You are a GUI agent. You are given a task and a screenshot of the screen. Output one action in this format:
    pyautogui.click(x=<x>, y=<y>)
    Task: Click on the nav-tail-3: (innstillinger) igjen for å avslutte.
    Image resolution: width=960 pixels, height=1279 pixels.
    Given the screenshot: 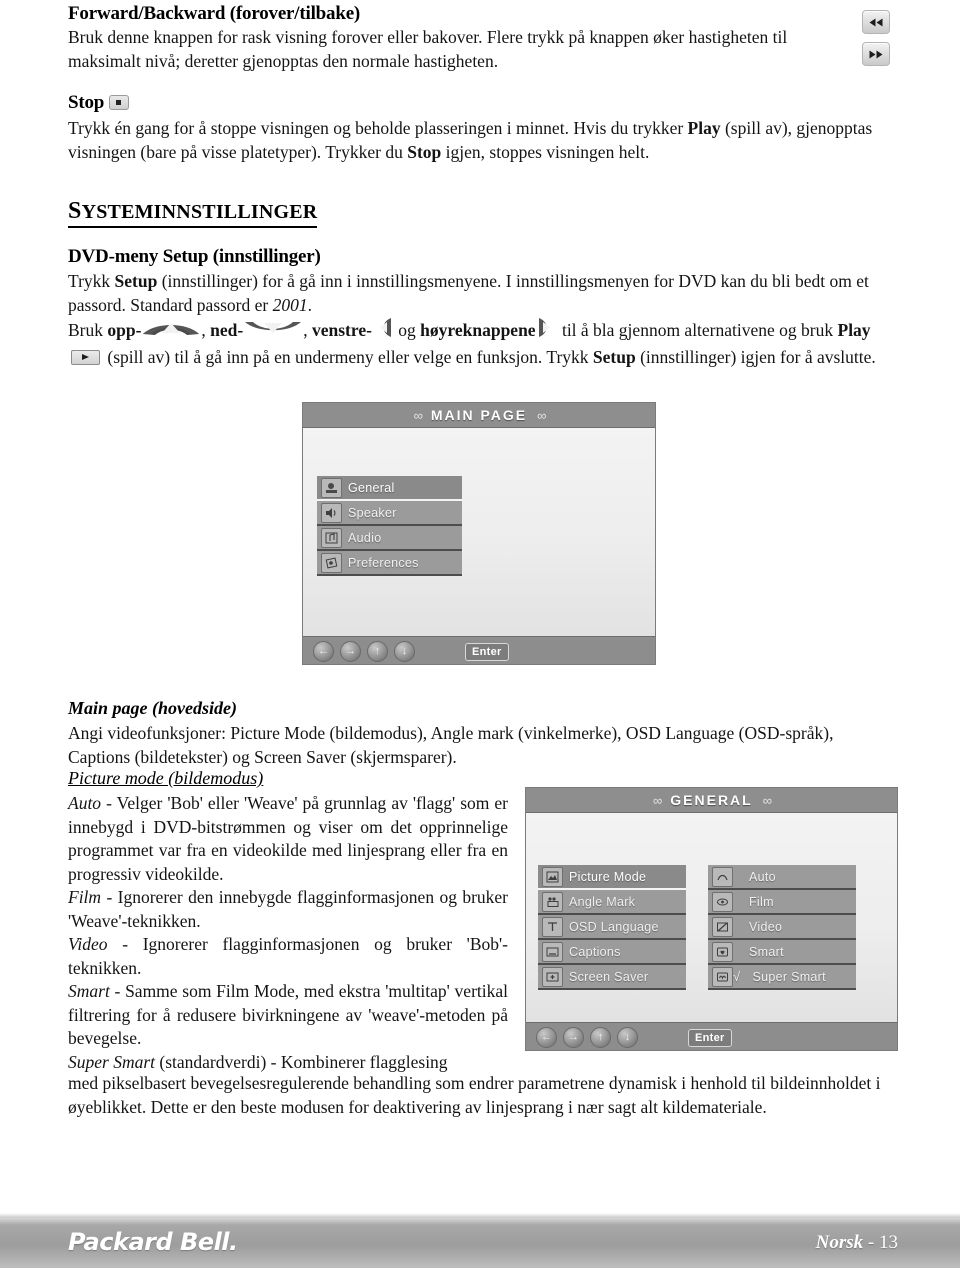 What is the action you would take?
    pyautogui.click(x=755, y=356)
    